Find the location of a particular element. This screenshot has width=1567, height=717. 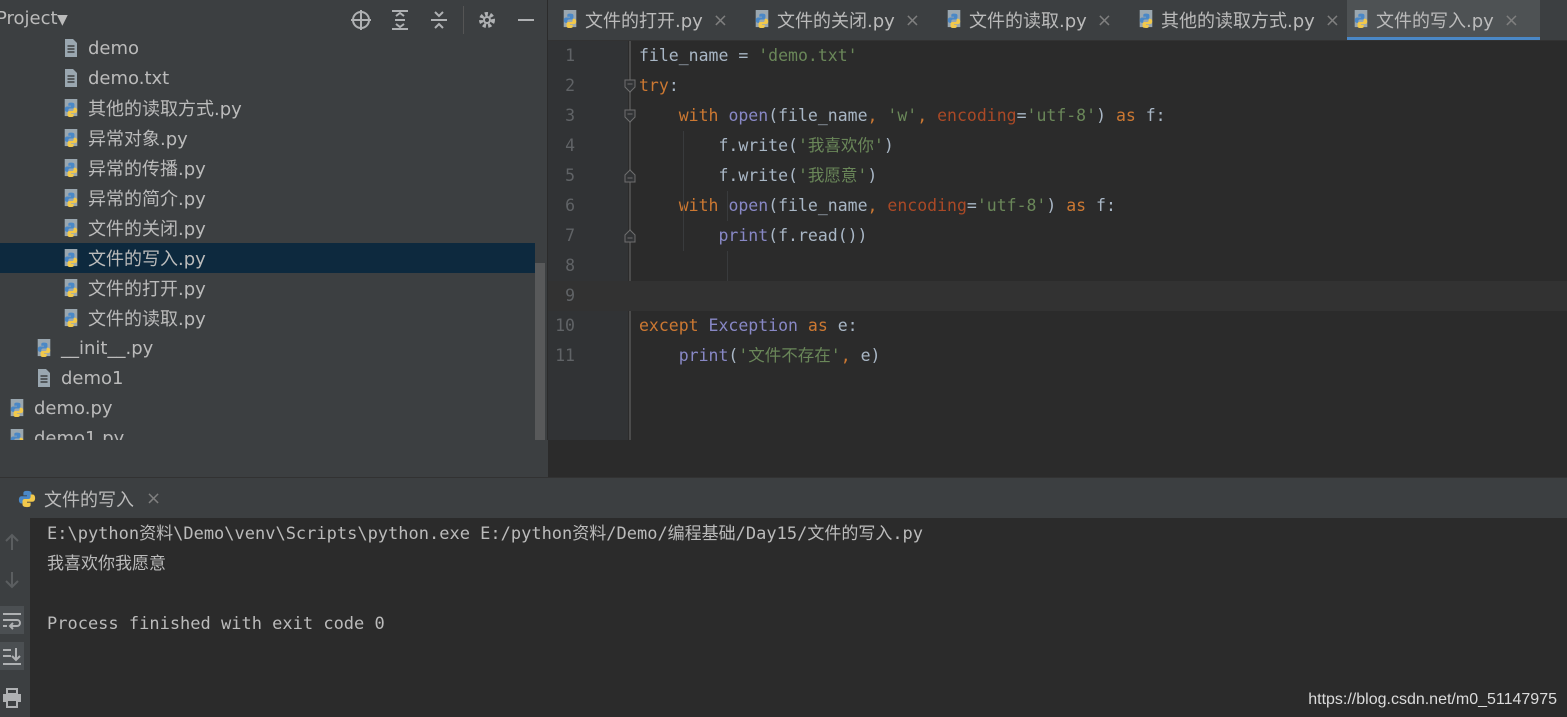

line-number: 9 is located at coordinates (570, 295).